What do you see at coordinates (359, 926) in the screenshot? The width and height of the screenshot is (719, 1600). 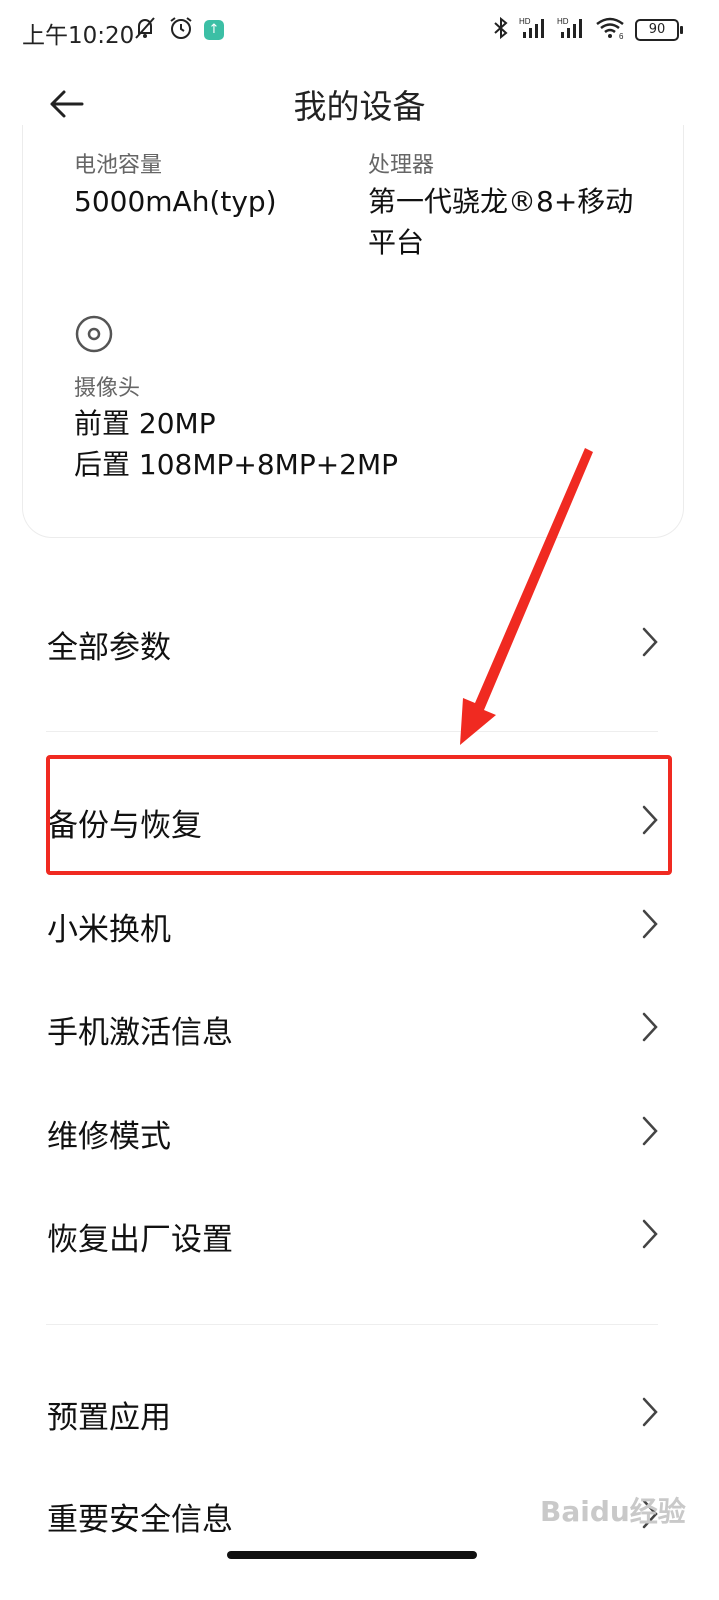 I see `menu-item-mi-mover: 小米换机` at bounding box center [359, 926].